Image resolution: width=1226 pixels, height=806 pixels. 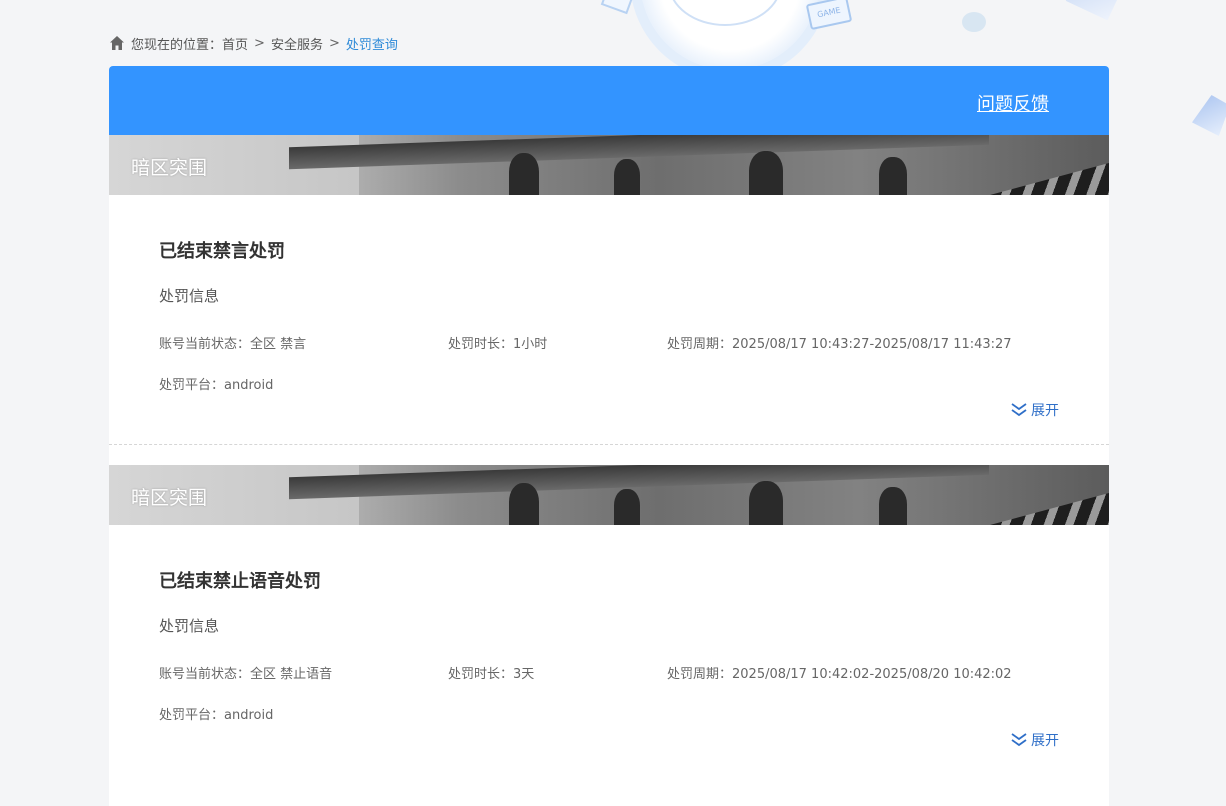 I want to click on decorative-dot, so click(x=974, y=22).